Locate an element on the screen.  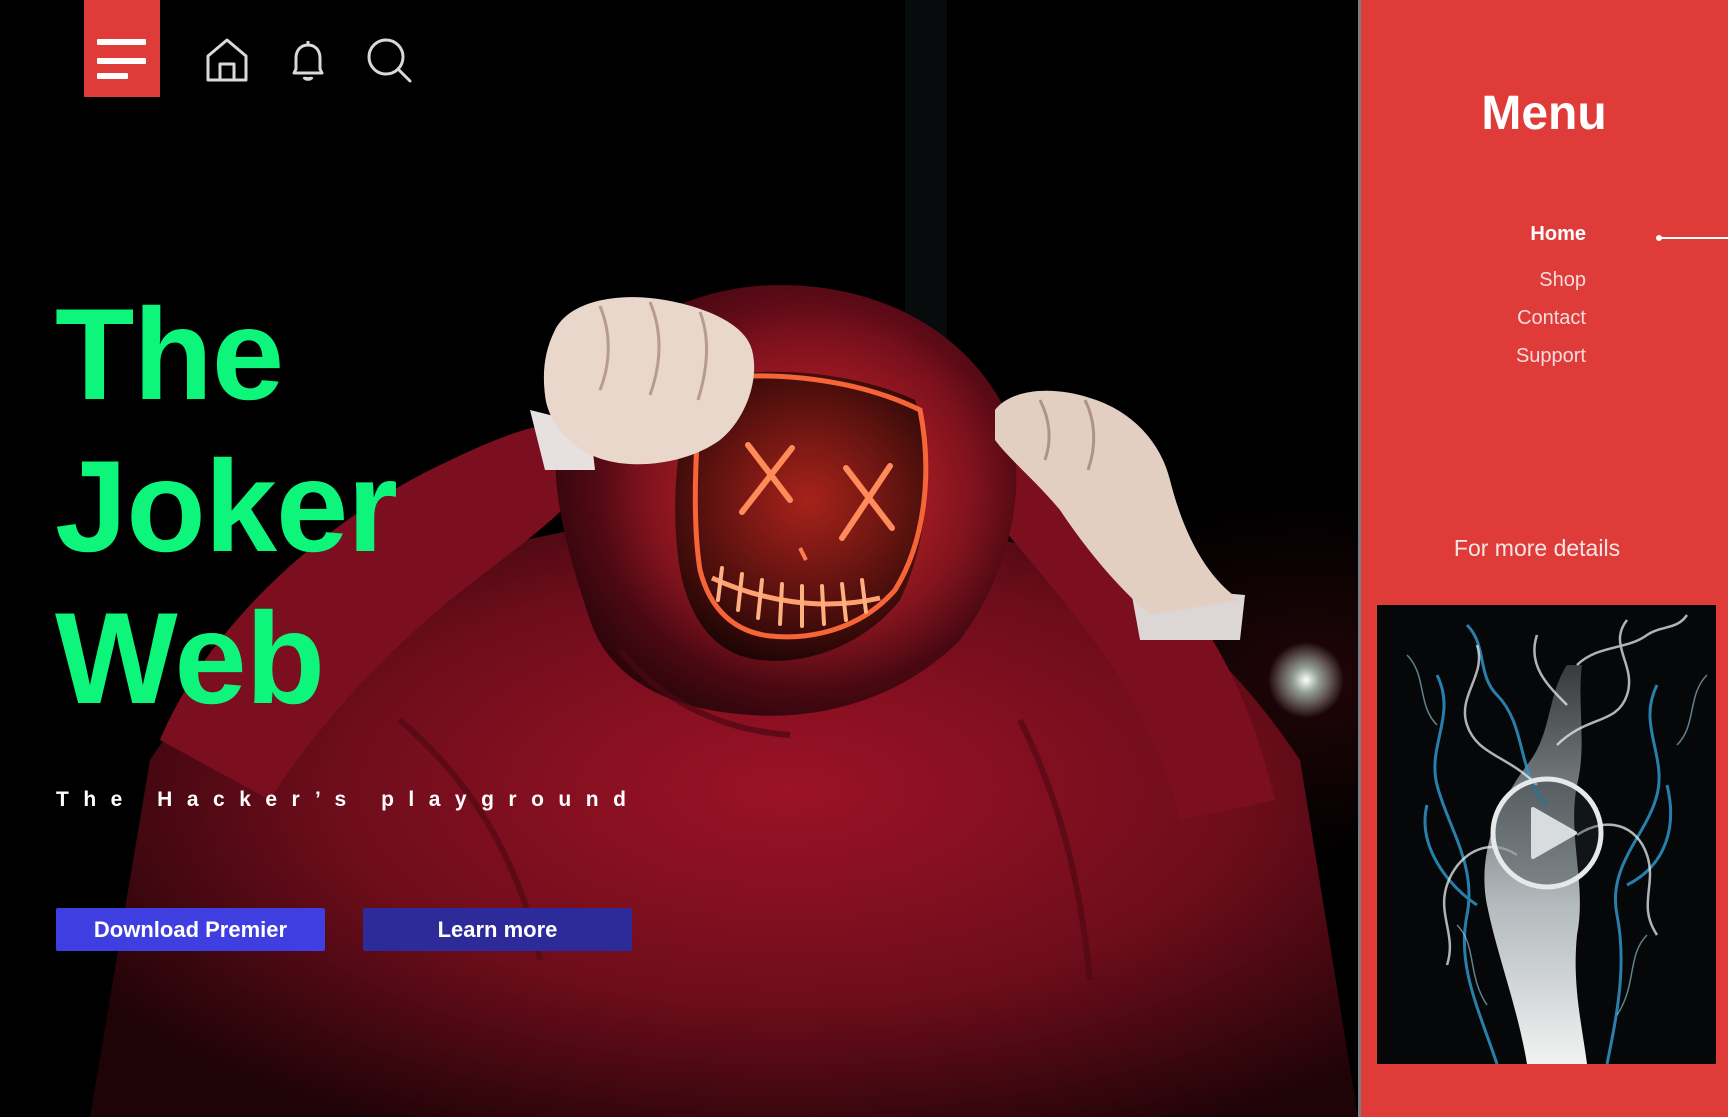
bell-icon is located at coordinates (308, 60).